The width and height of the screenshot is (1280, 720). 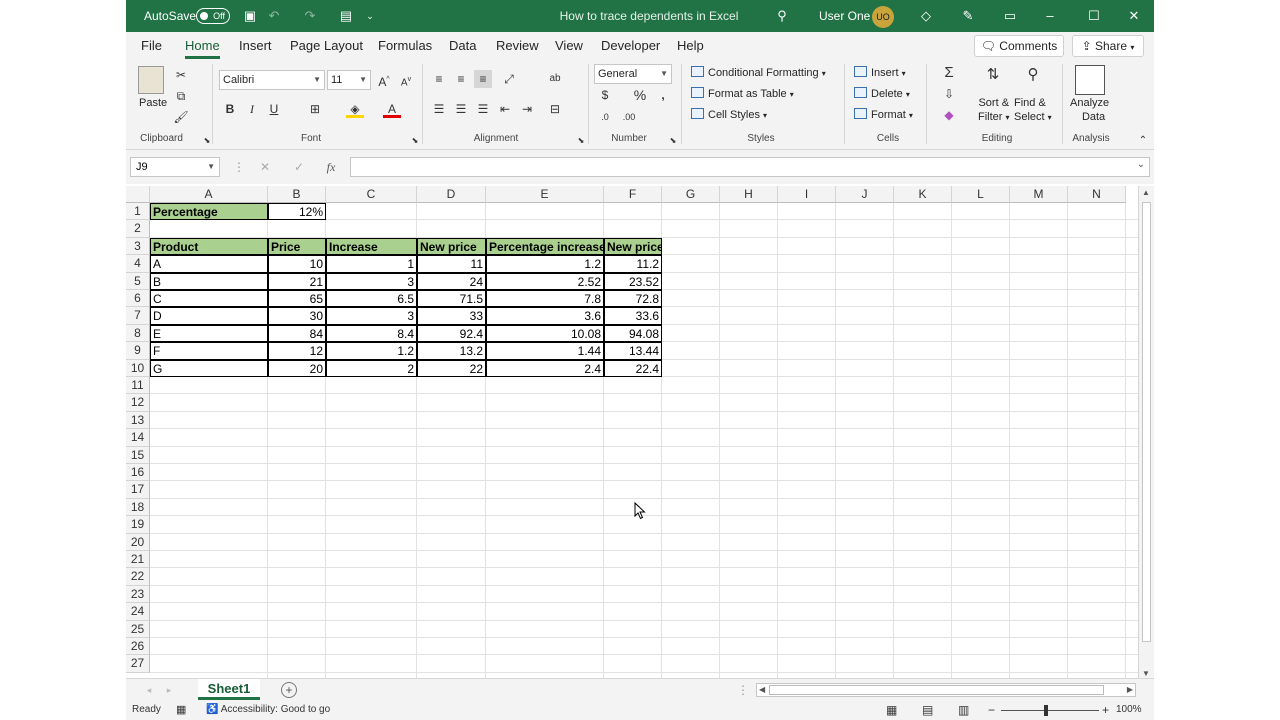 What do you see at coordinates (138, 577) in the screenshot?
I see `row-header-22: 22` at bounding box center [138, 577].